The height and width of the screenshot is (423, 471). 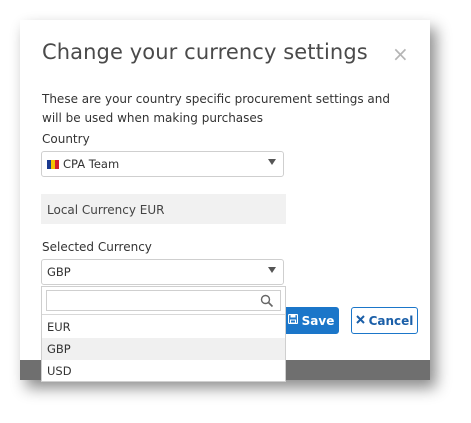 I want to click on currency-value-text: GBP, so click(x=59, y=272).